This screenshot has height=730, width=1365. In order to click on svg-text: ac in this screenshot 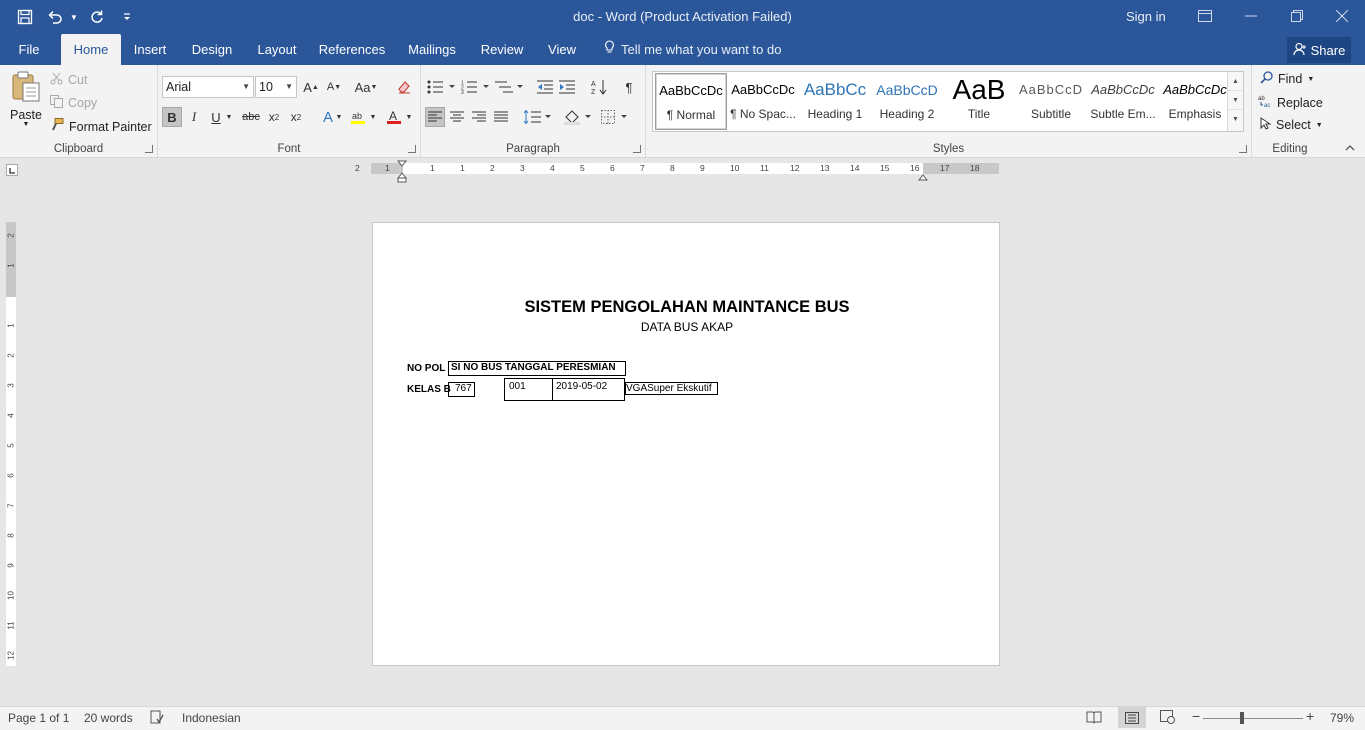, I will do `click(1267, 105)`.